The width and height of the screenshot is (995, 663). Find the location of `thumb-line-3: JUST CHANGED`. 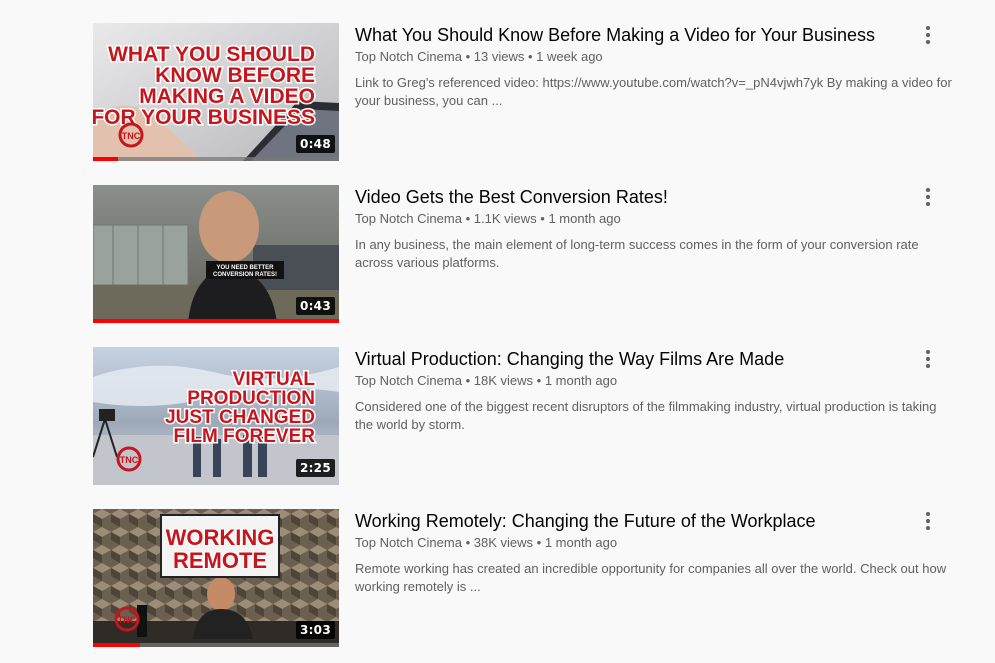

thumb-line-3: JUST CHANGED is located at coordinates (240, 417).